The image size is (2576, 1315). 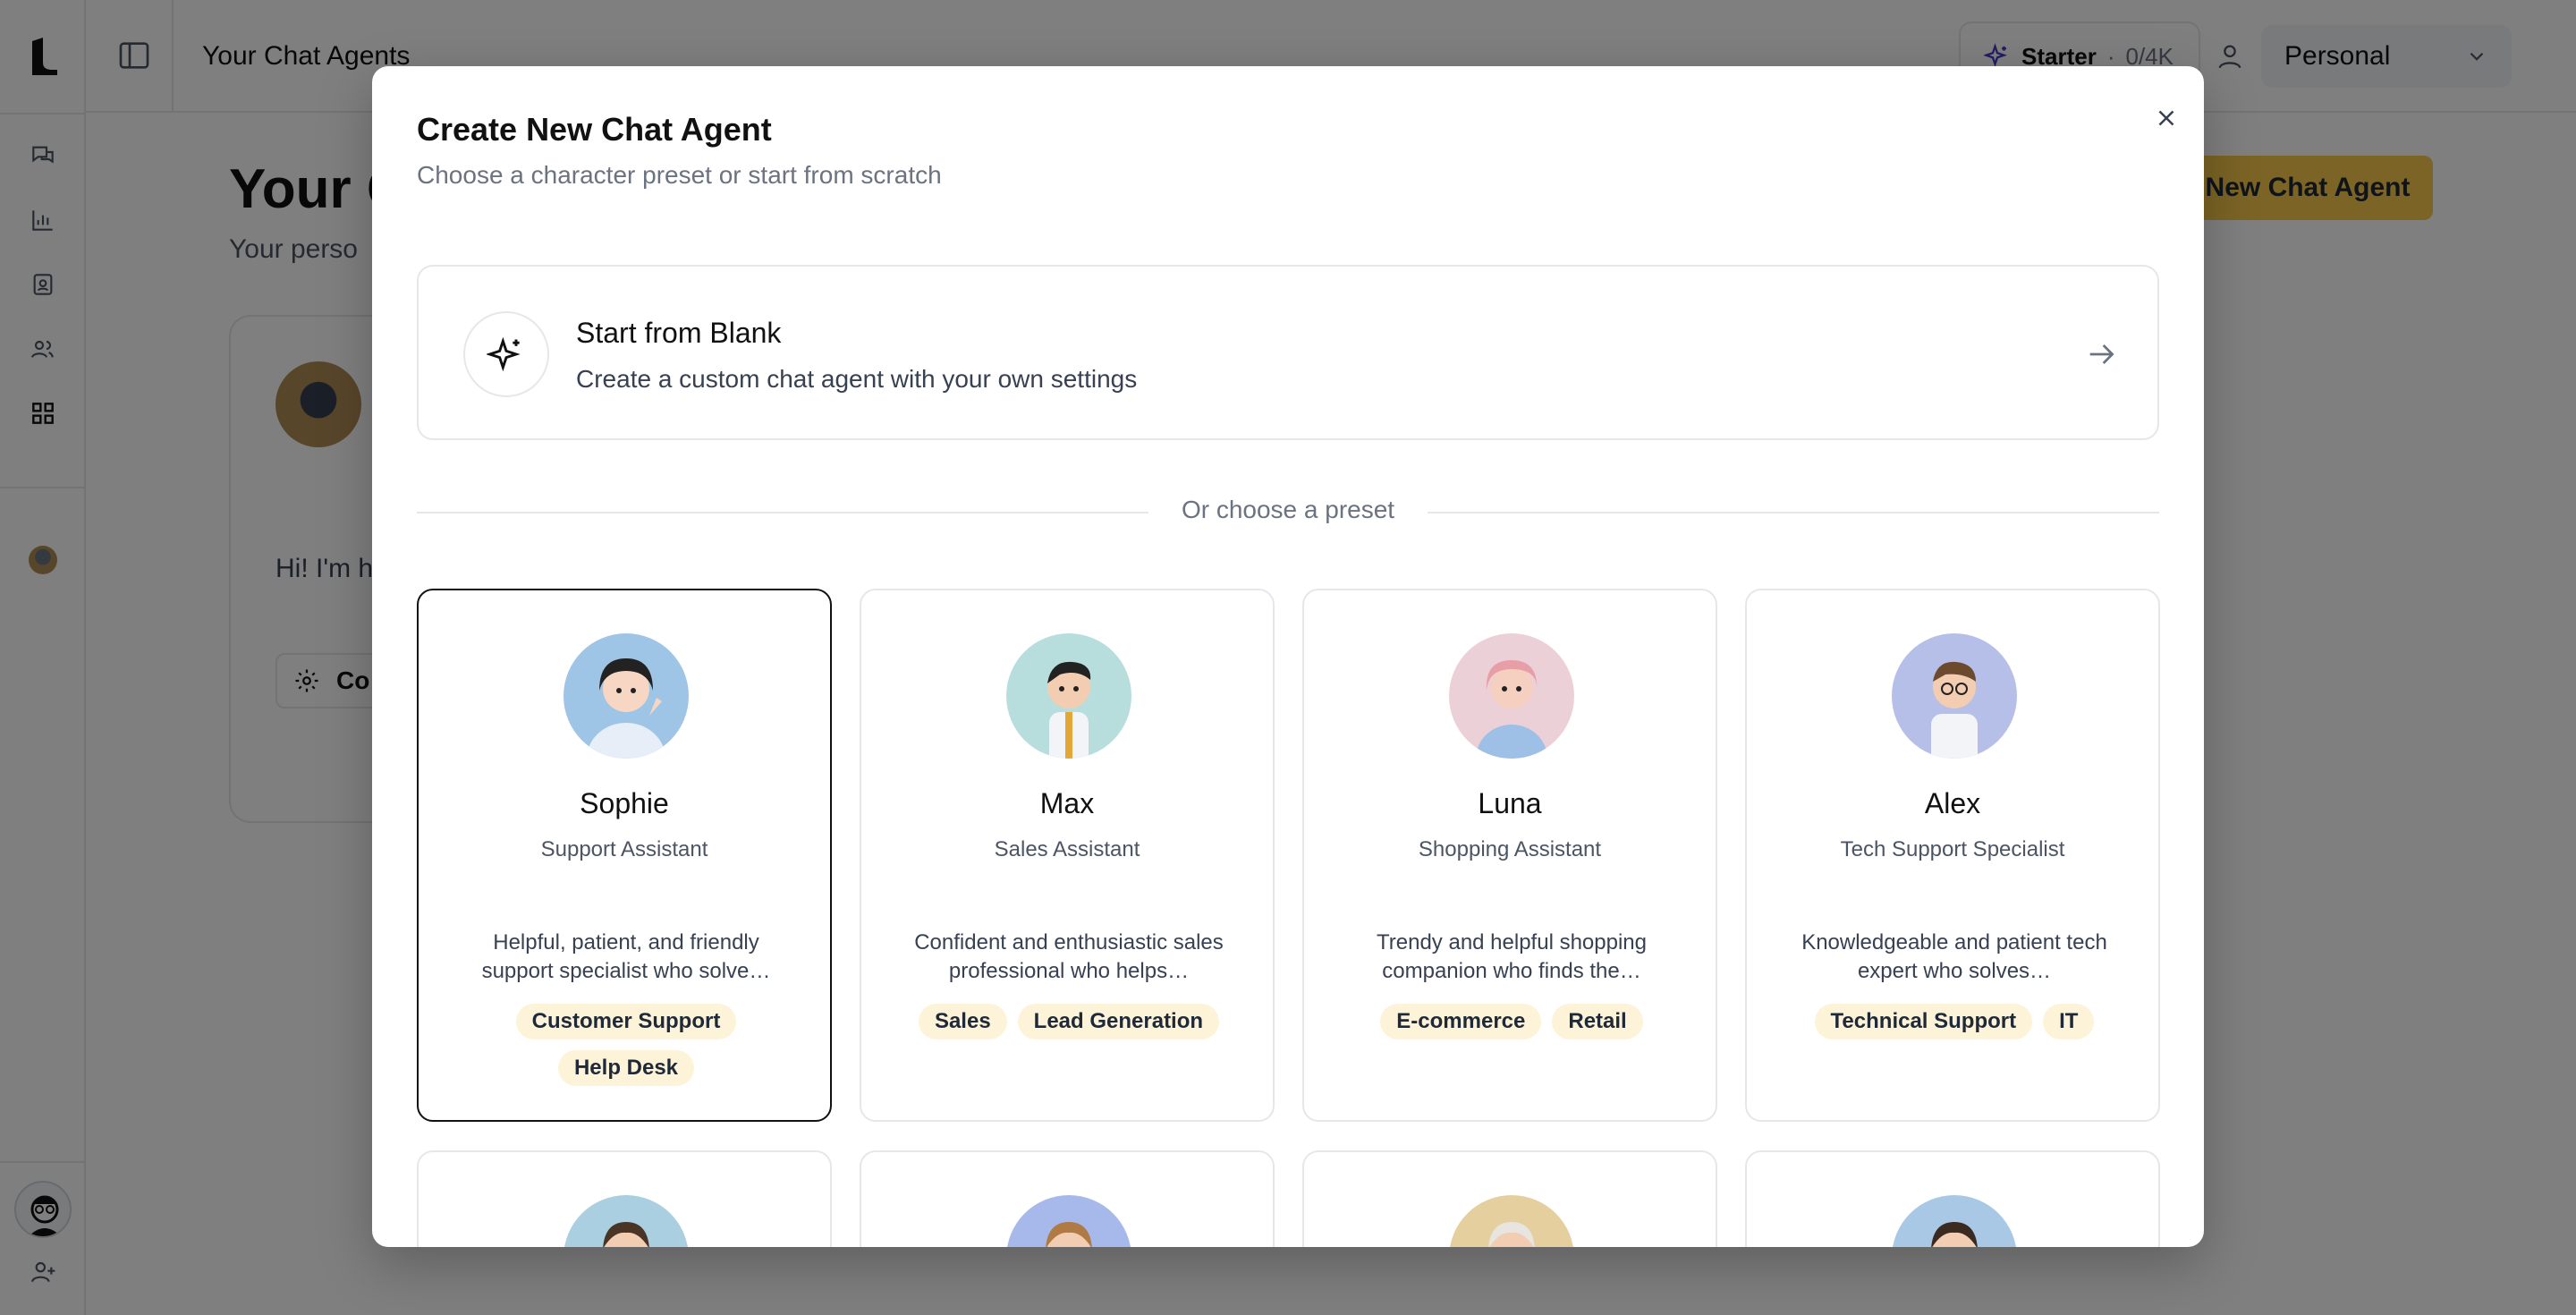 I want to click on preset-tags: Sales Lead Generation, so click(x=1069, y=1022).